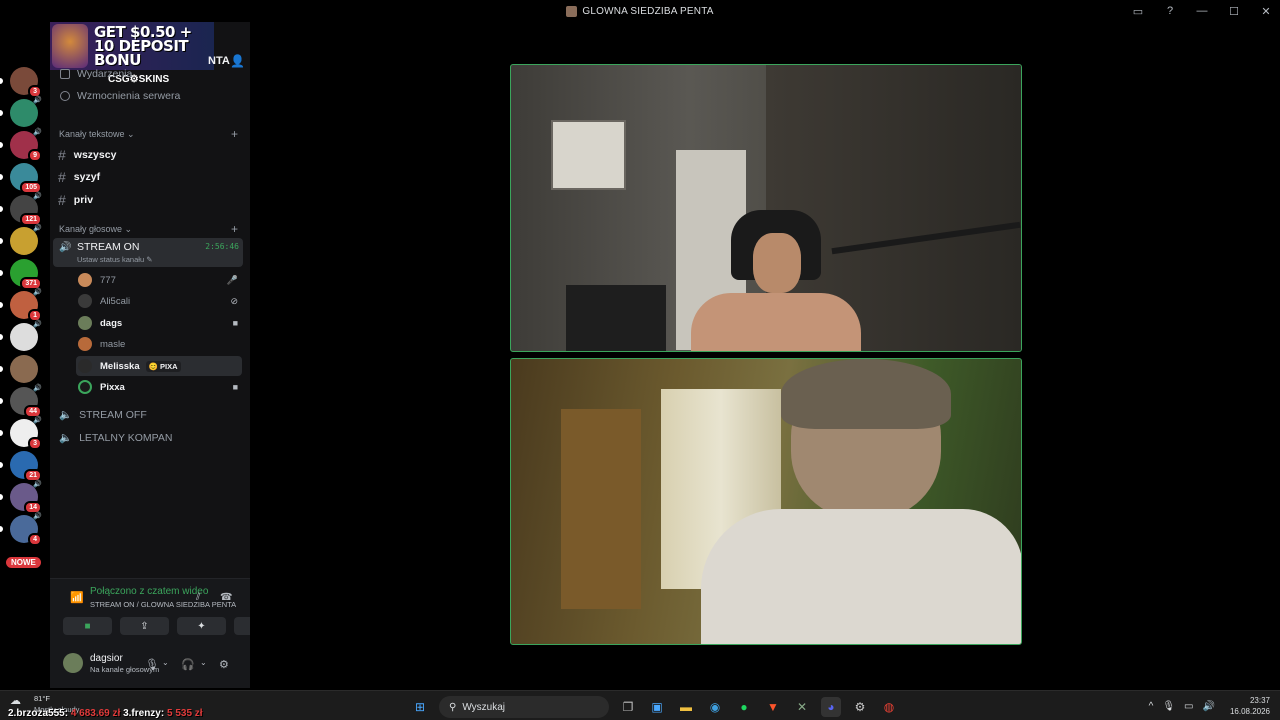 The width and height of the screenshot is (1280, 720). I want to click on add-text-channel-icon: +, so click(234, 134).